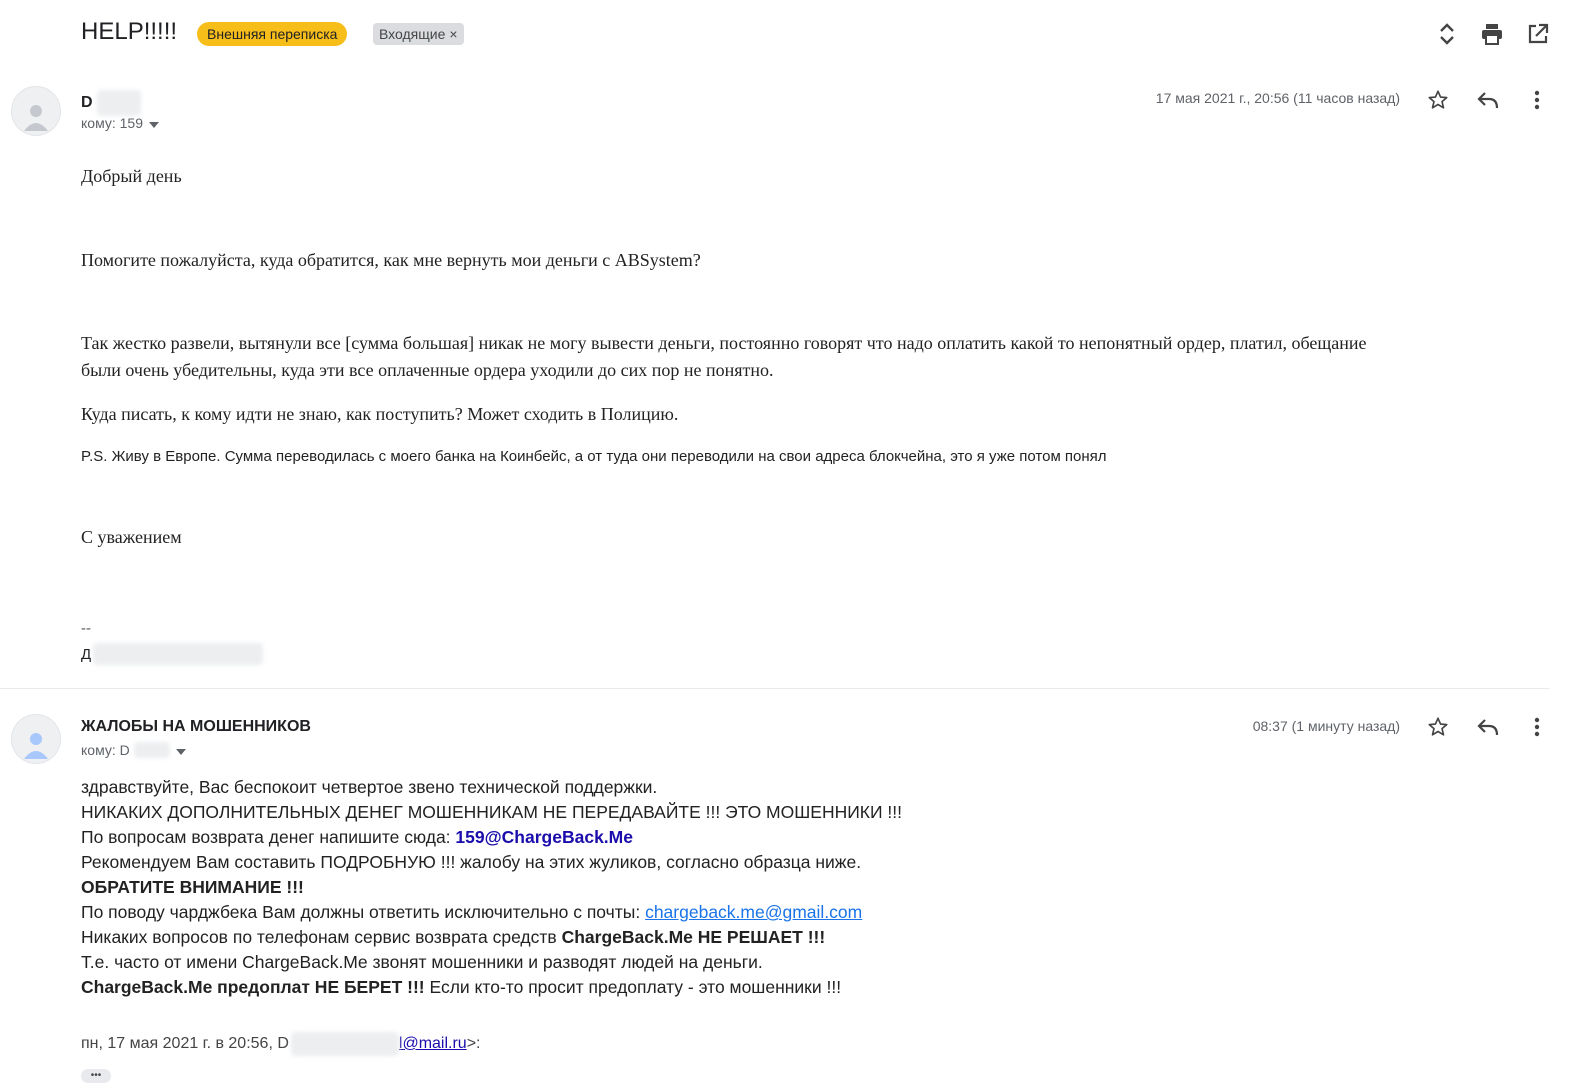 The height and width of the screenshot is (1088, 1569). I want to click on message-sender: ЖАЛОБЫ НА МОШЕННИКОВ, so click(196, 727).